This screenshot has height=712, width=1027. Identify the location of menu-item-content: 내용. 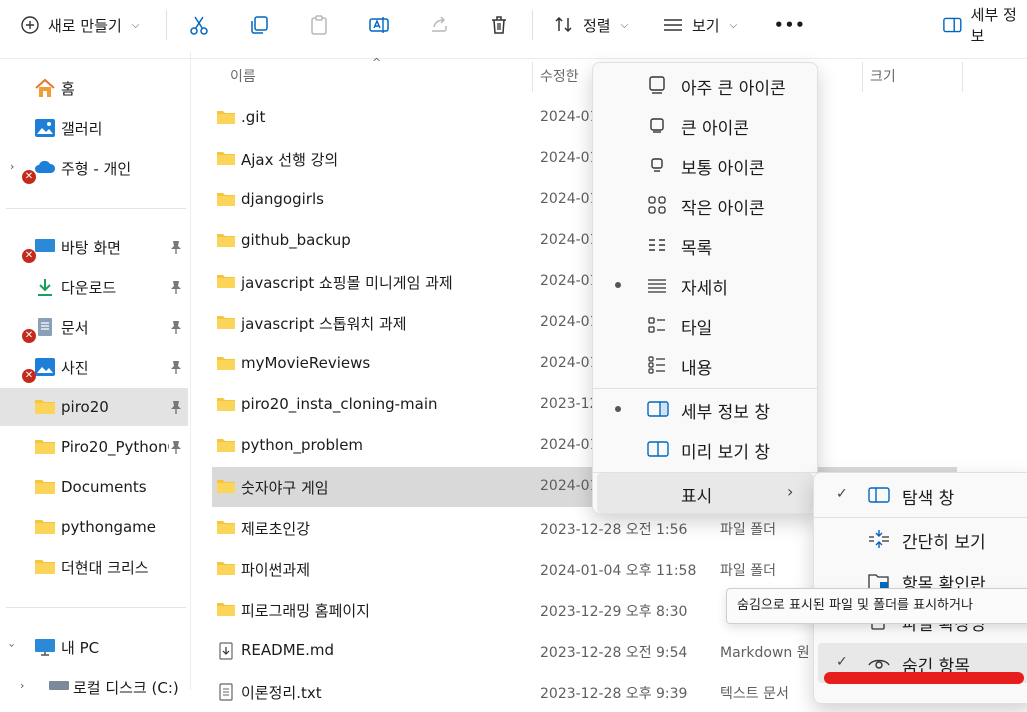
(705, 365).